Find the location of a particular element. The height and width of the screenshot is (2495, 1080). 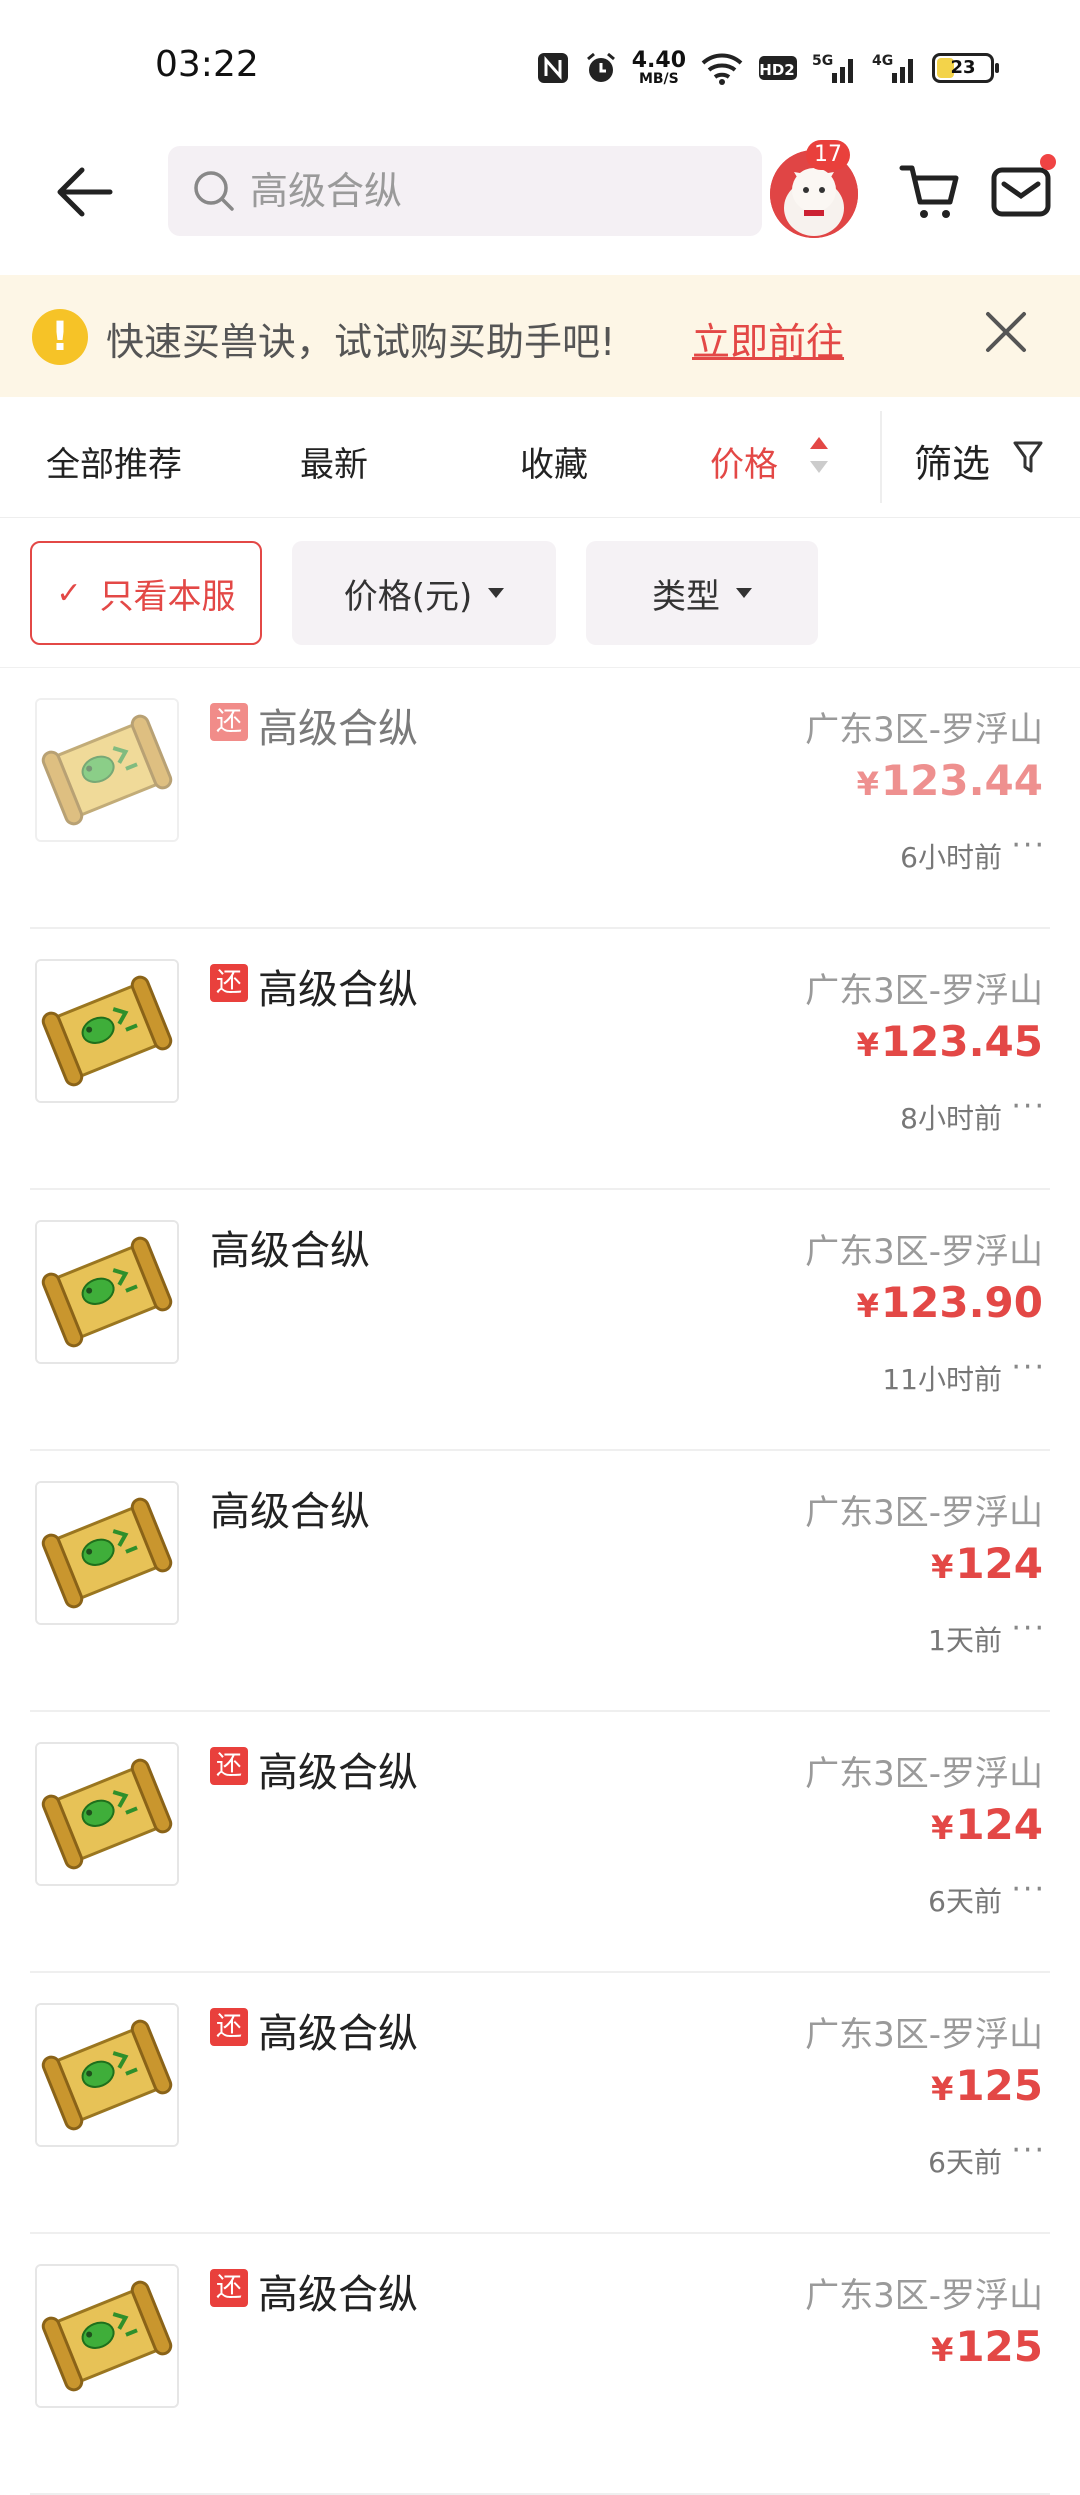

search-box is located at coordinates (465, 191).